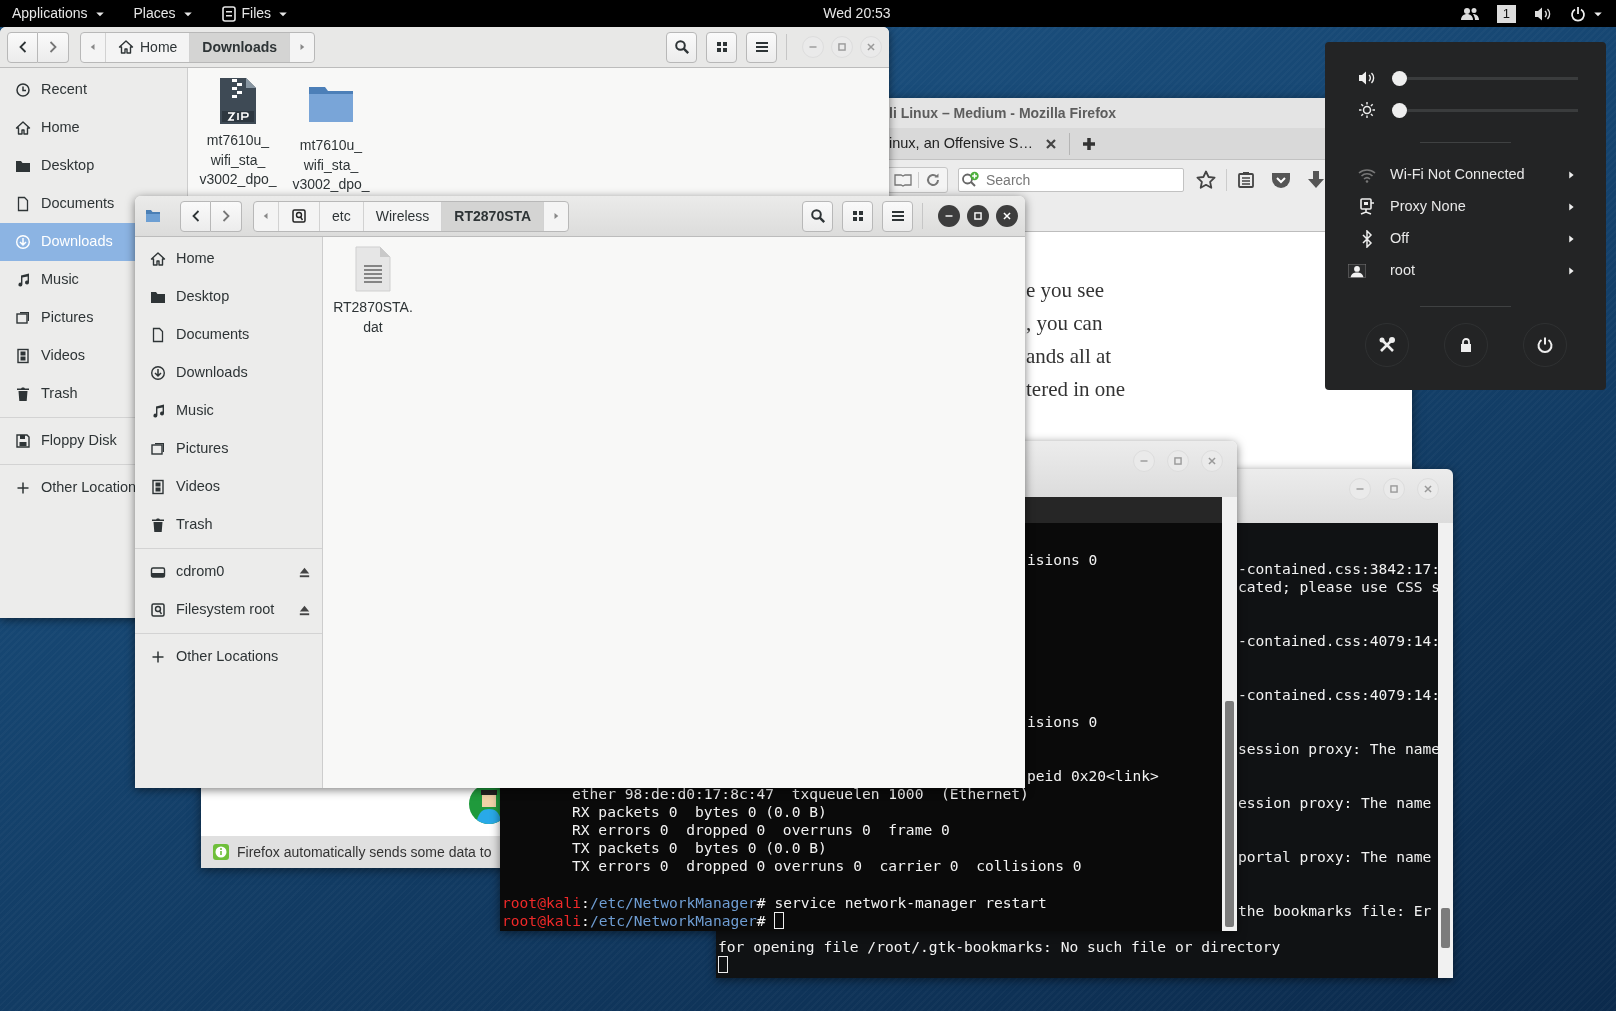  Describe the element at coordinates (1076, 389) in the screenshot. I see `article-text: tered in one` at that location.